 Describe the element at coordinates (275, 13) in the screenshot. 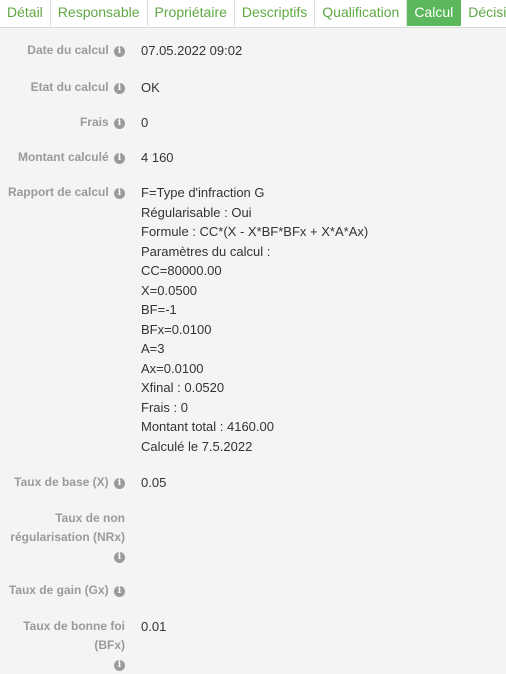

I see `tab-descriptifs: Descriptifs` at that location.